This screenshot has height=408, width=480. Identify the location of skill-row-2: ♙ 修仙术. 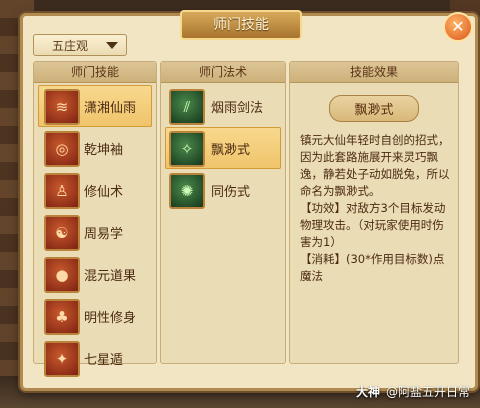
(95, 190).